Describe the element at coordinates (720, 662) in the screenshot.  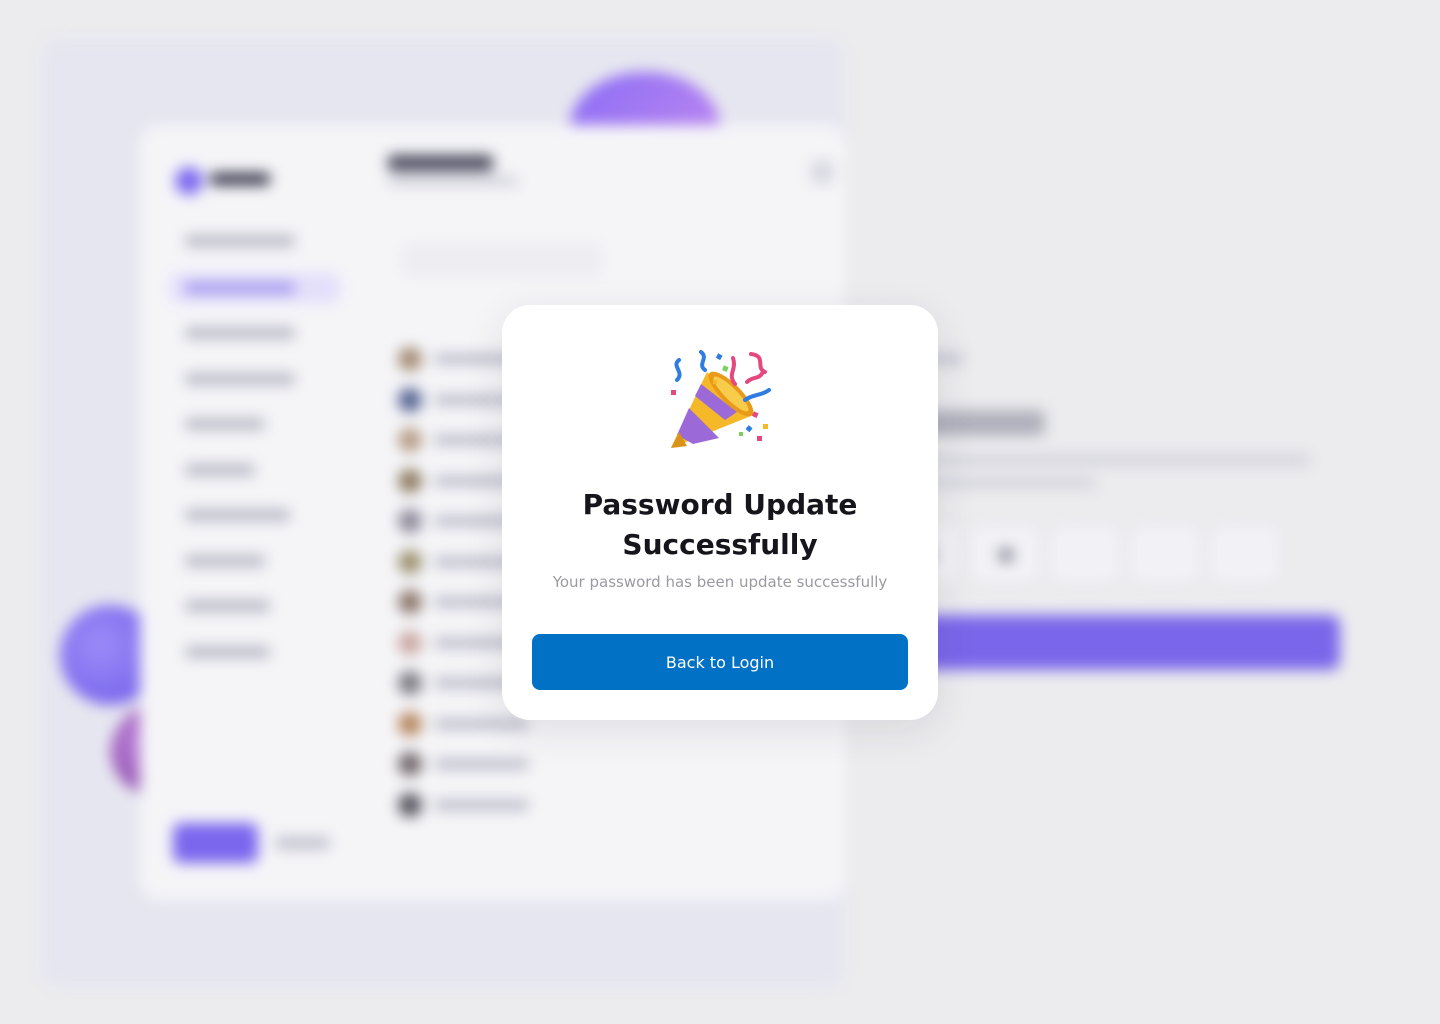
I see `back-to-login-button: Back to Login` at that location.